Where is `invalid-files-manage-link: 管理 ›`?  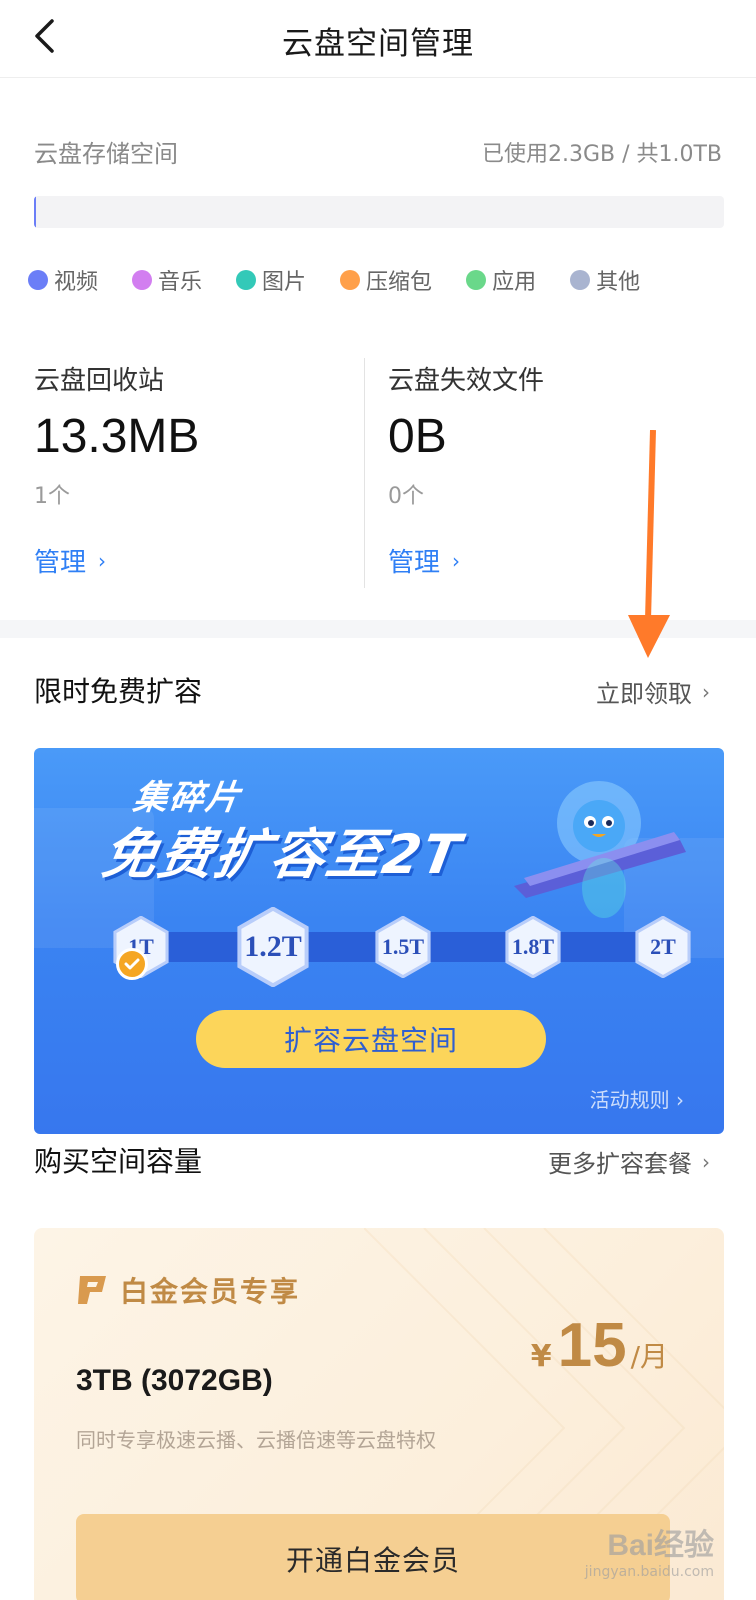
invalid-files-manage-link: 管理 › is located at coordinates (466, 560).